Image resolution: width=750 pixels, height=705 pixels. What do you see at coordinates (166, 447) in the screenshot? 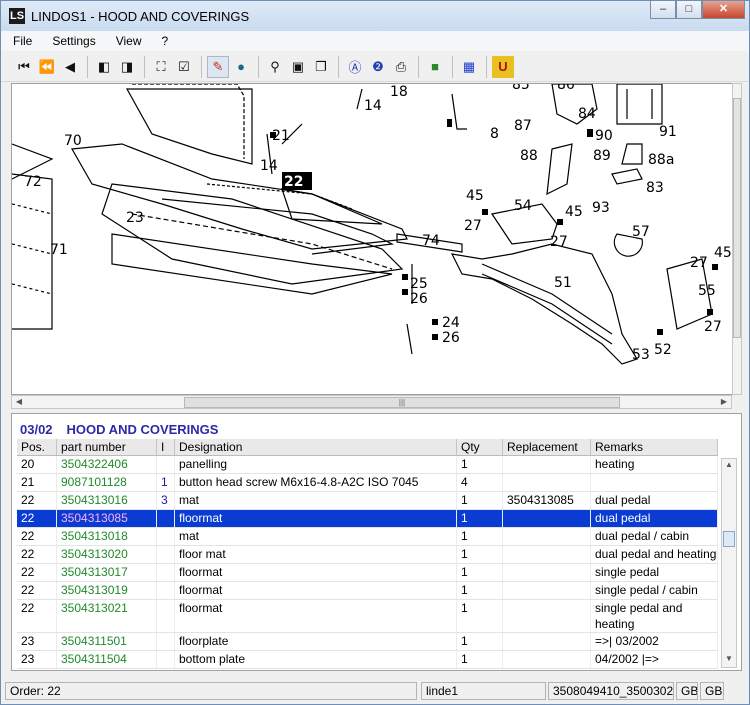
I see `col-i: I` at bounding box center [166, 447].